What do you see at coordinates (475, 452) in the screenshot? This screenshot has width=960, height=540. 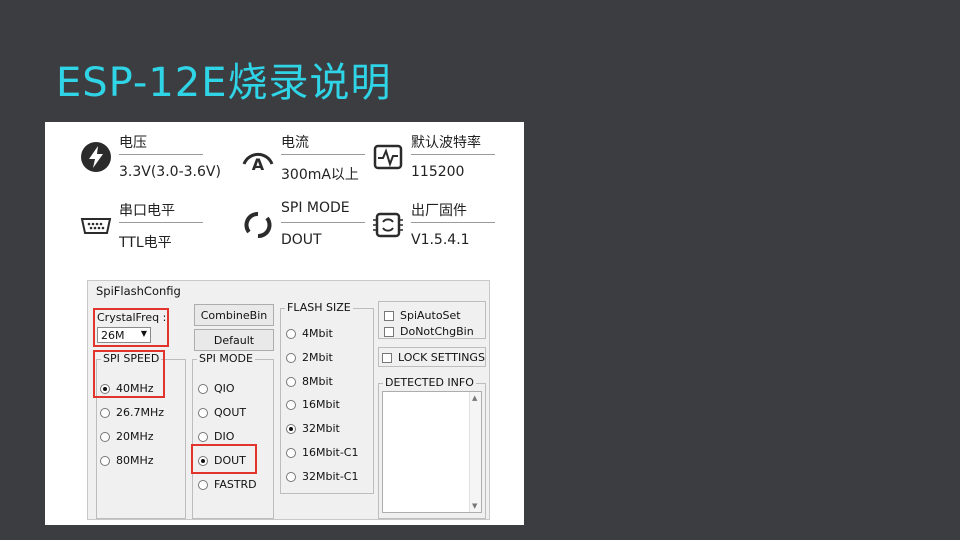 I see `detected-info-scrollbar: ▲ ▼` at bounding box center [475, 452].